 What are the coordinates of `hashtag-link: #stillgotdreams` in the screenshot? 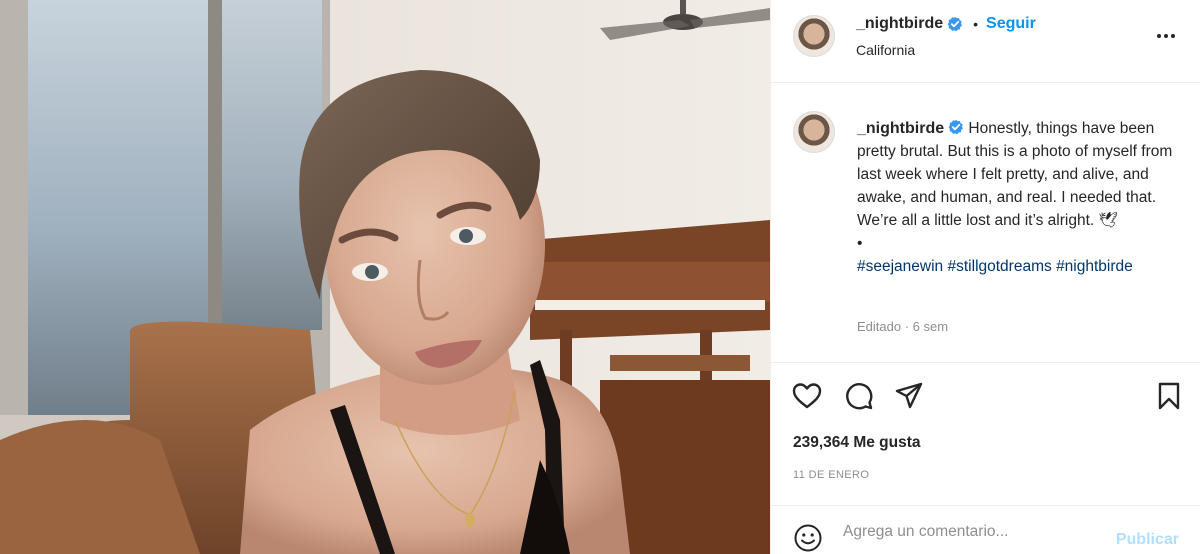 It's located at (1000, 266).